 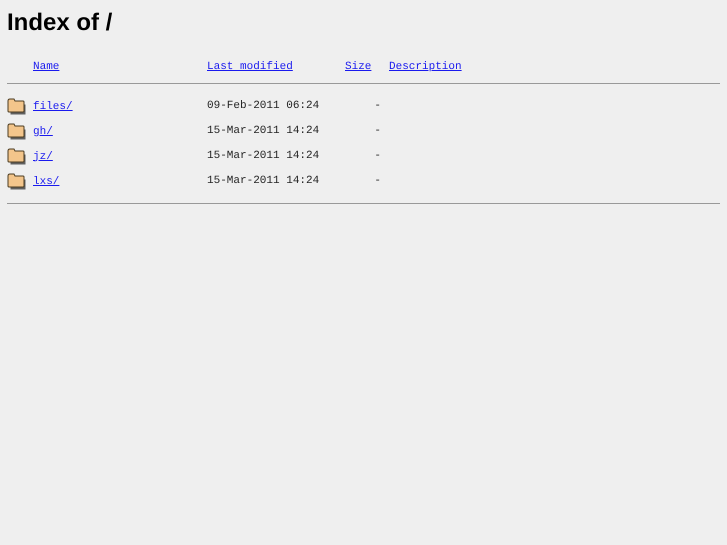 What do you see at coordinates (43, 156) in the screenshot?
I see `folder-link: jz/` at bounding box center [43, 156].